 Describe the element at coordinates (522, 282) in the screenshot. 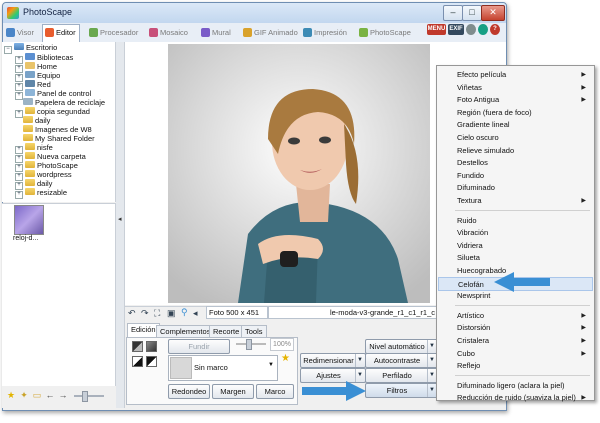

I see `callout-arrow-celofan` at that location.